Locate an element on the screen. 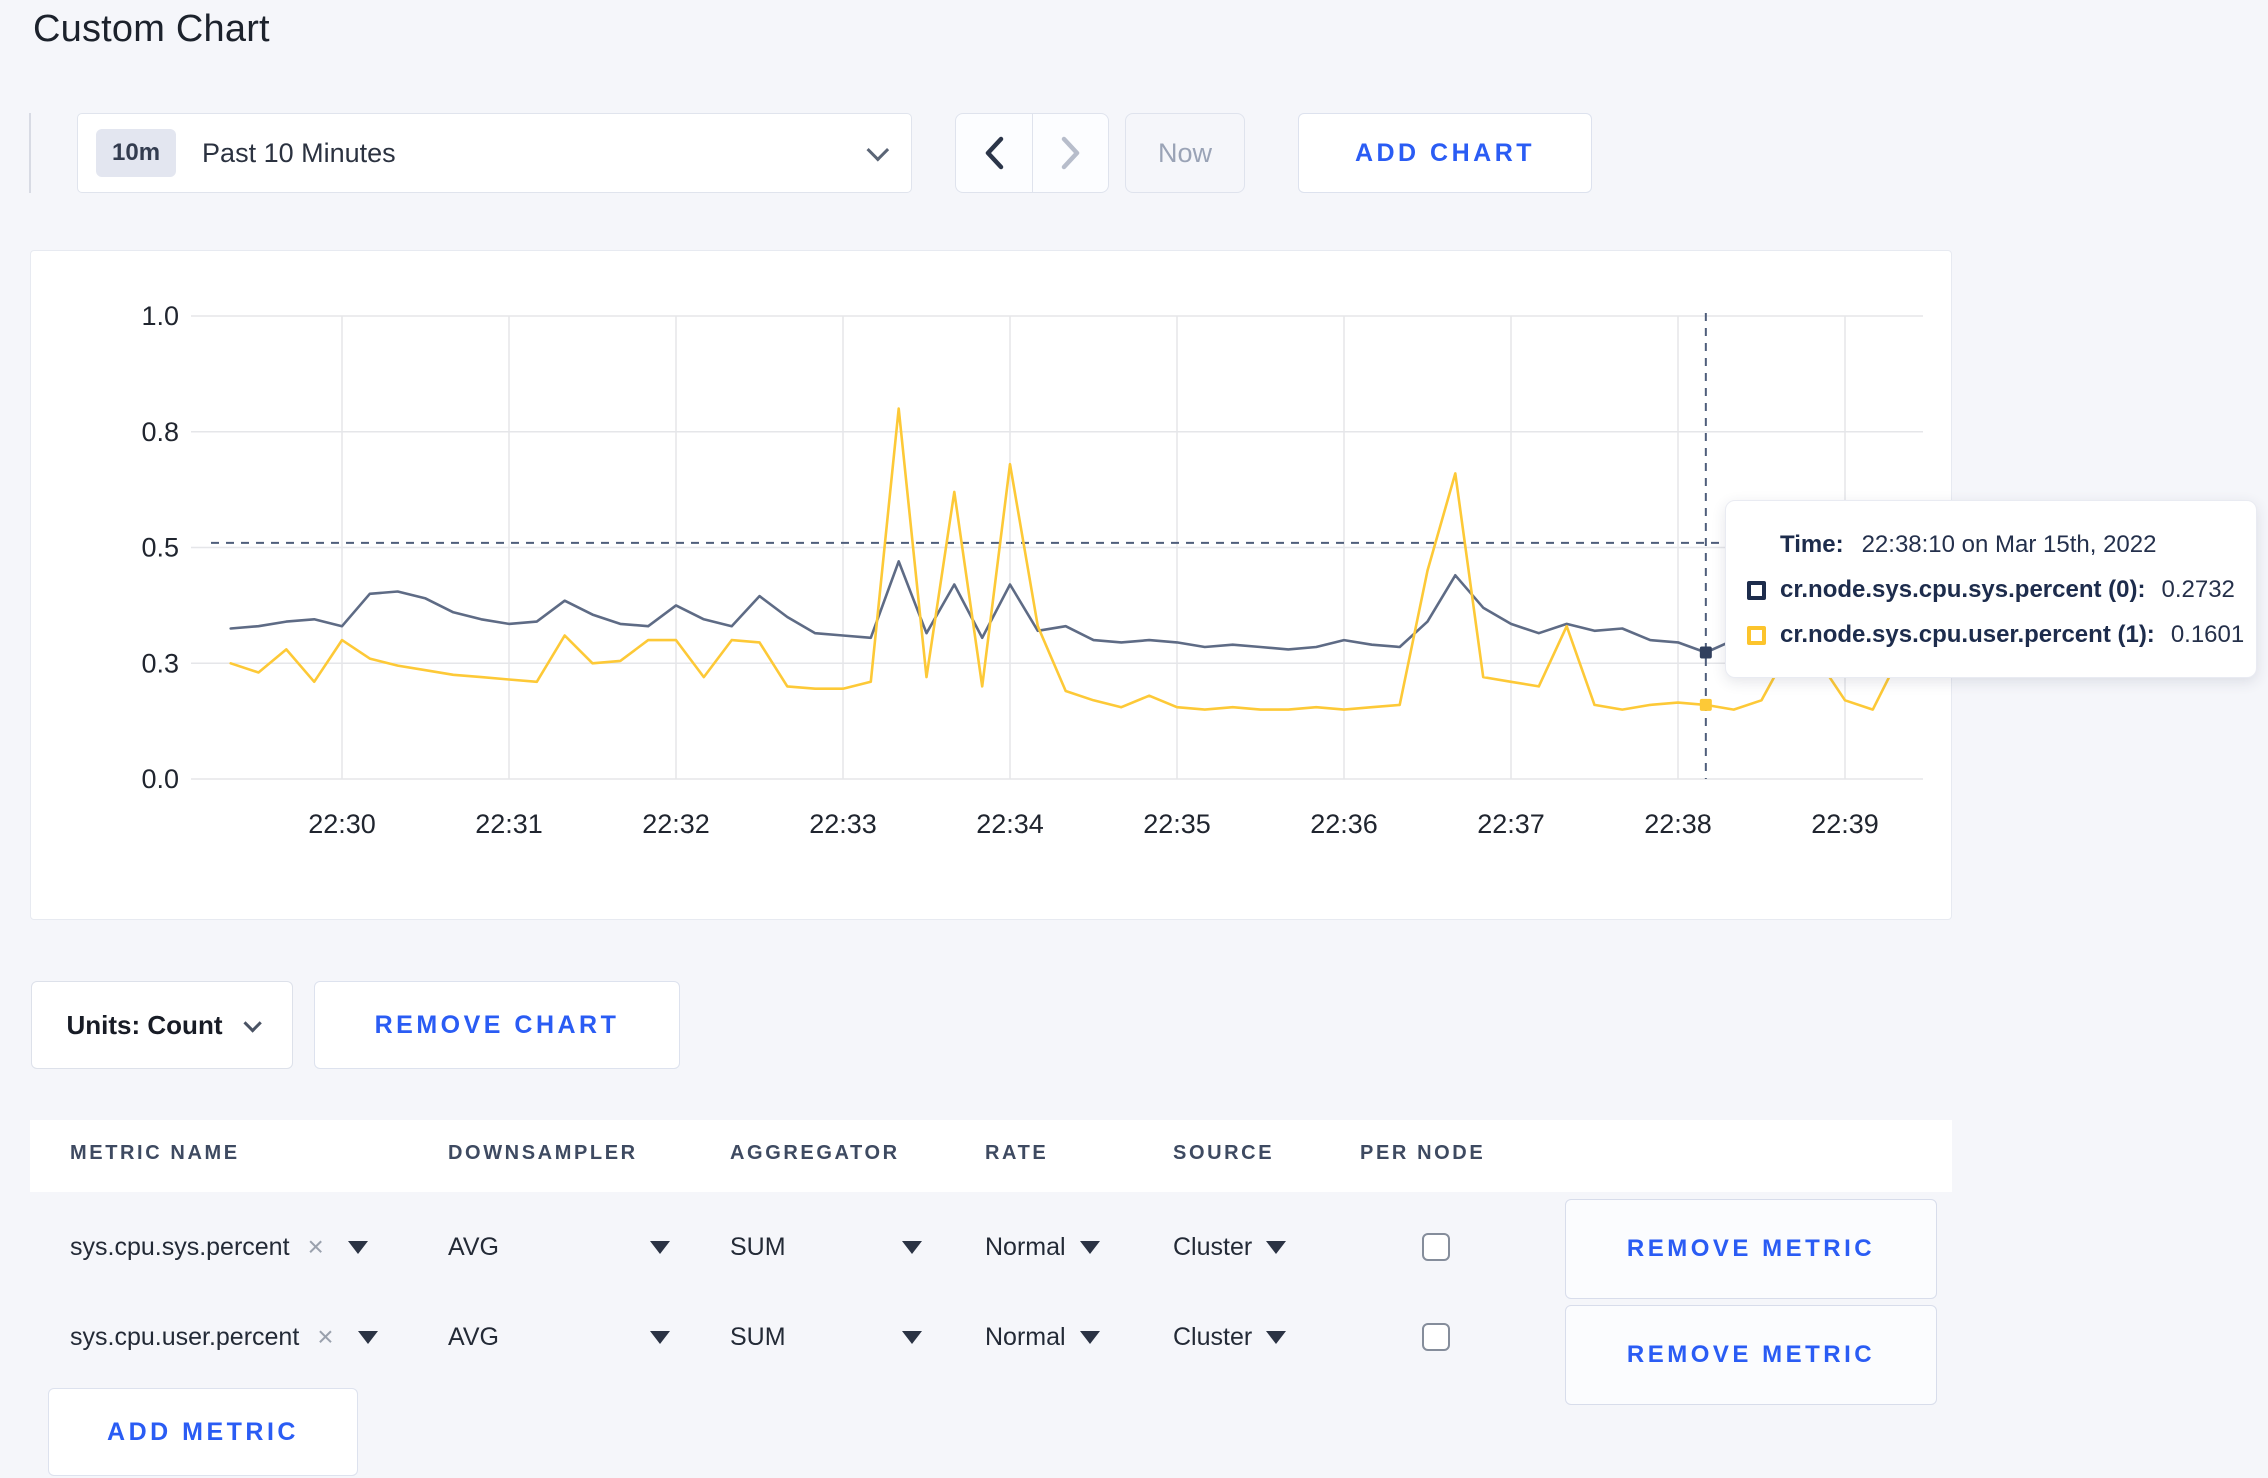  time-nav-group is located at coordinates (1032, 153).